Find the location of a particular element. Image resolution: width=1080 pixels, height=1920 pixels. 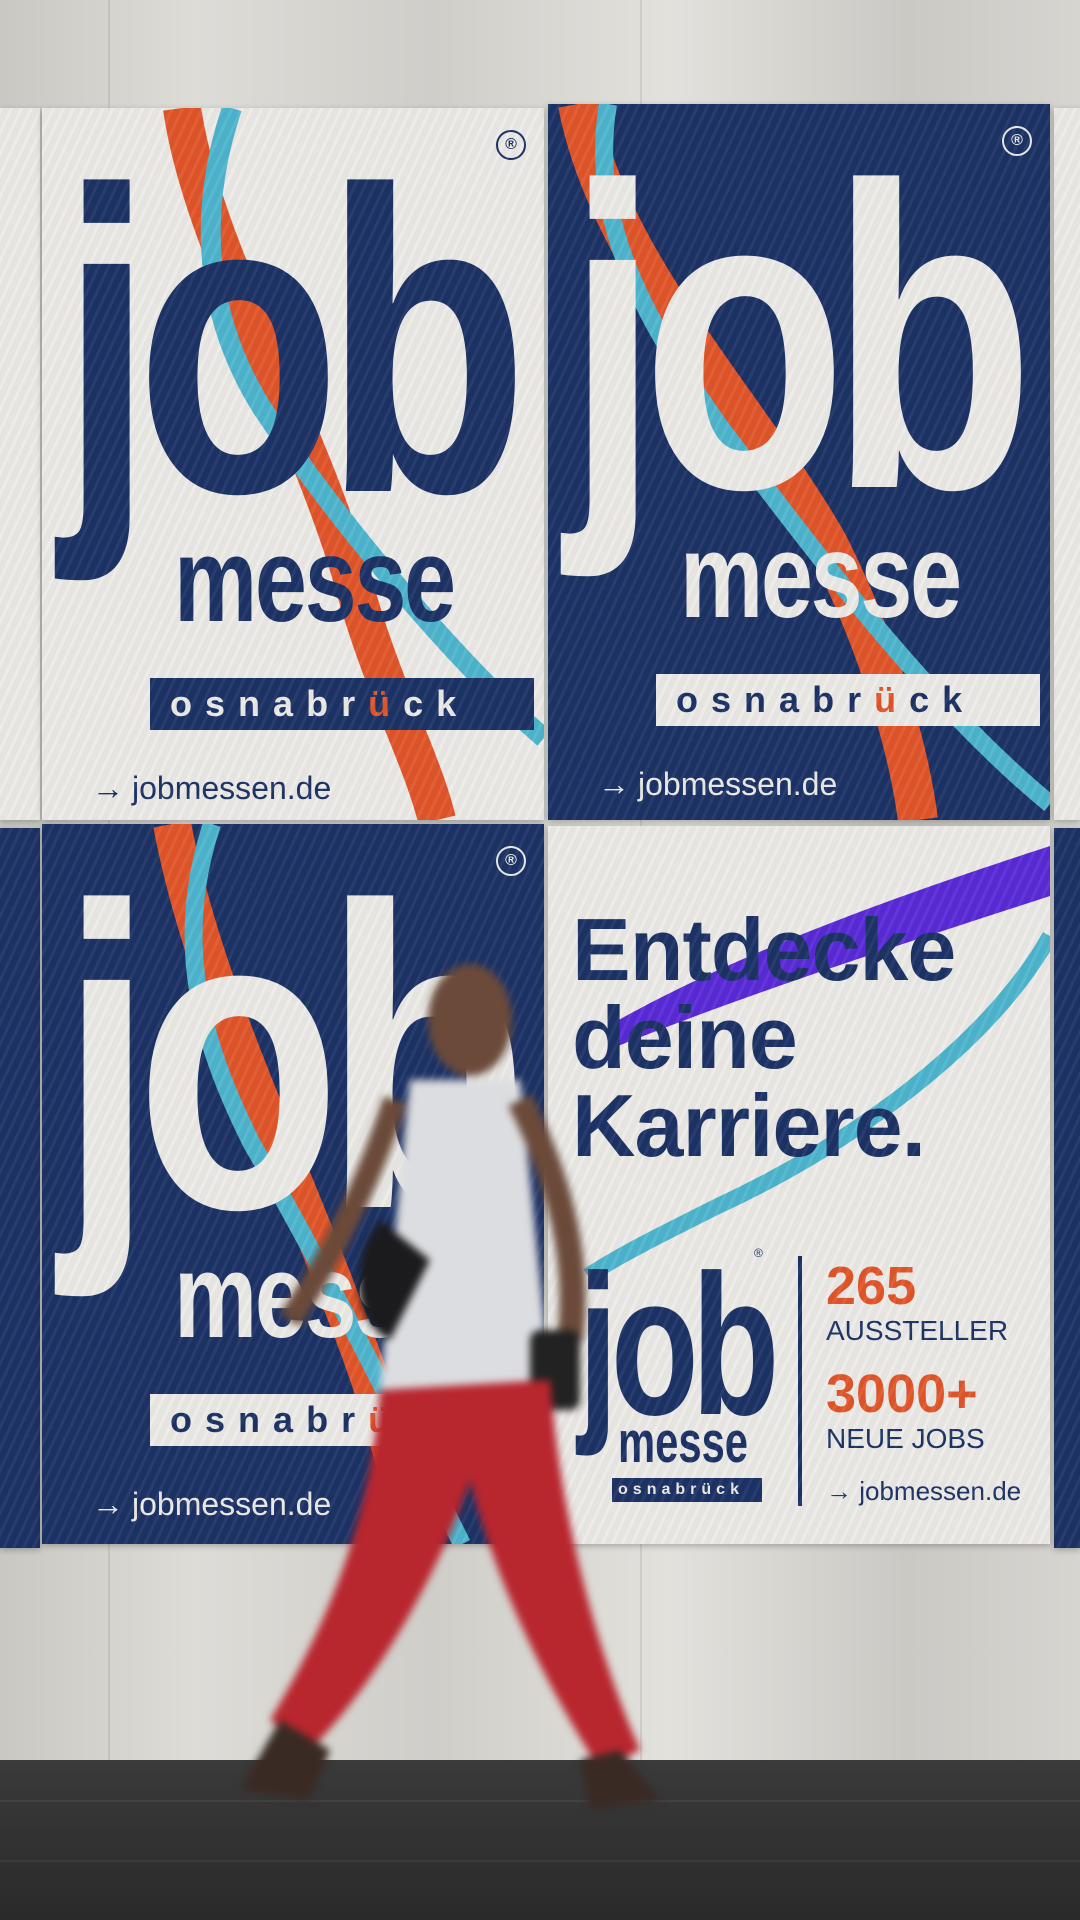

jobs-label: NEUE JOBS is located at coordinates (905, 1438).